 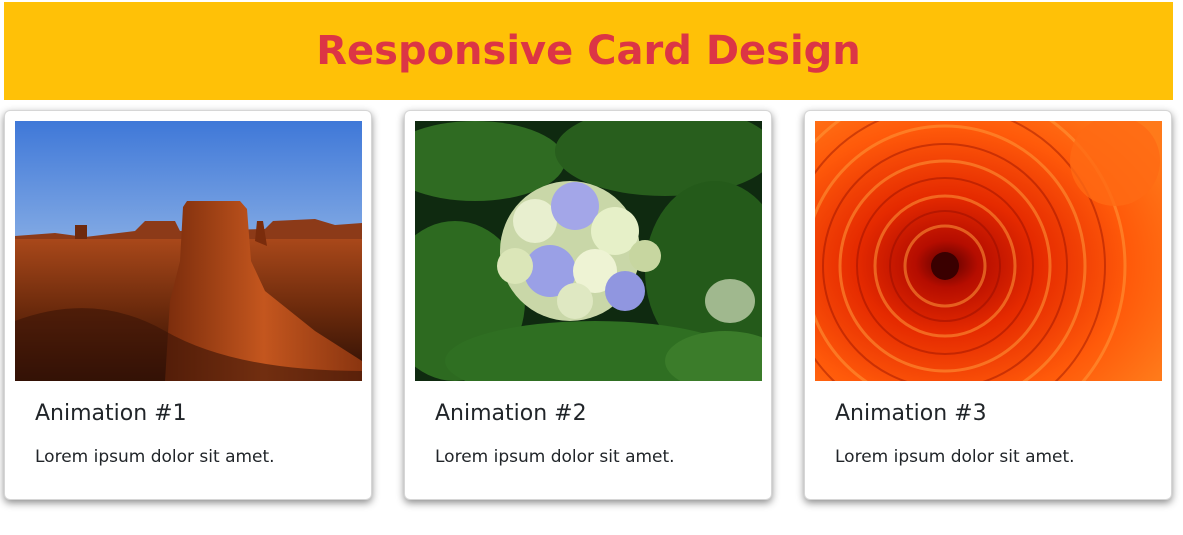 What do you see at coordinates (988, 251) in the screenshot?
I see `card-image-chrysanthemum` at bounding box center [988, 251].